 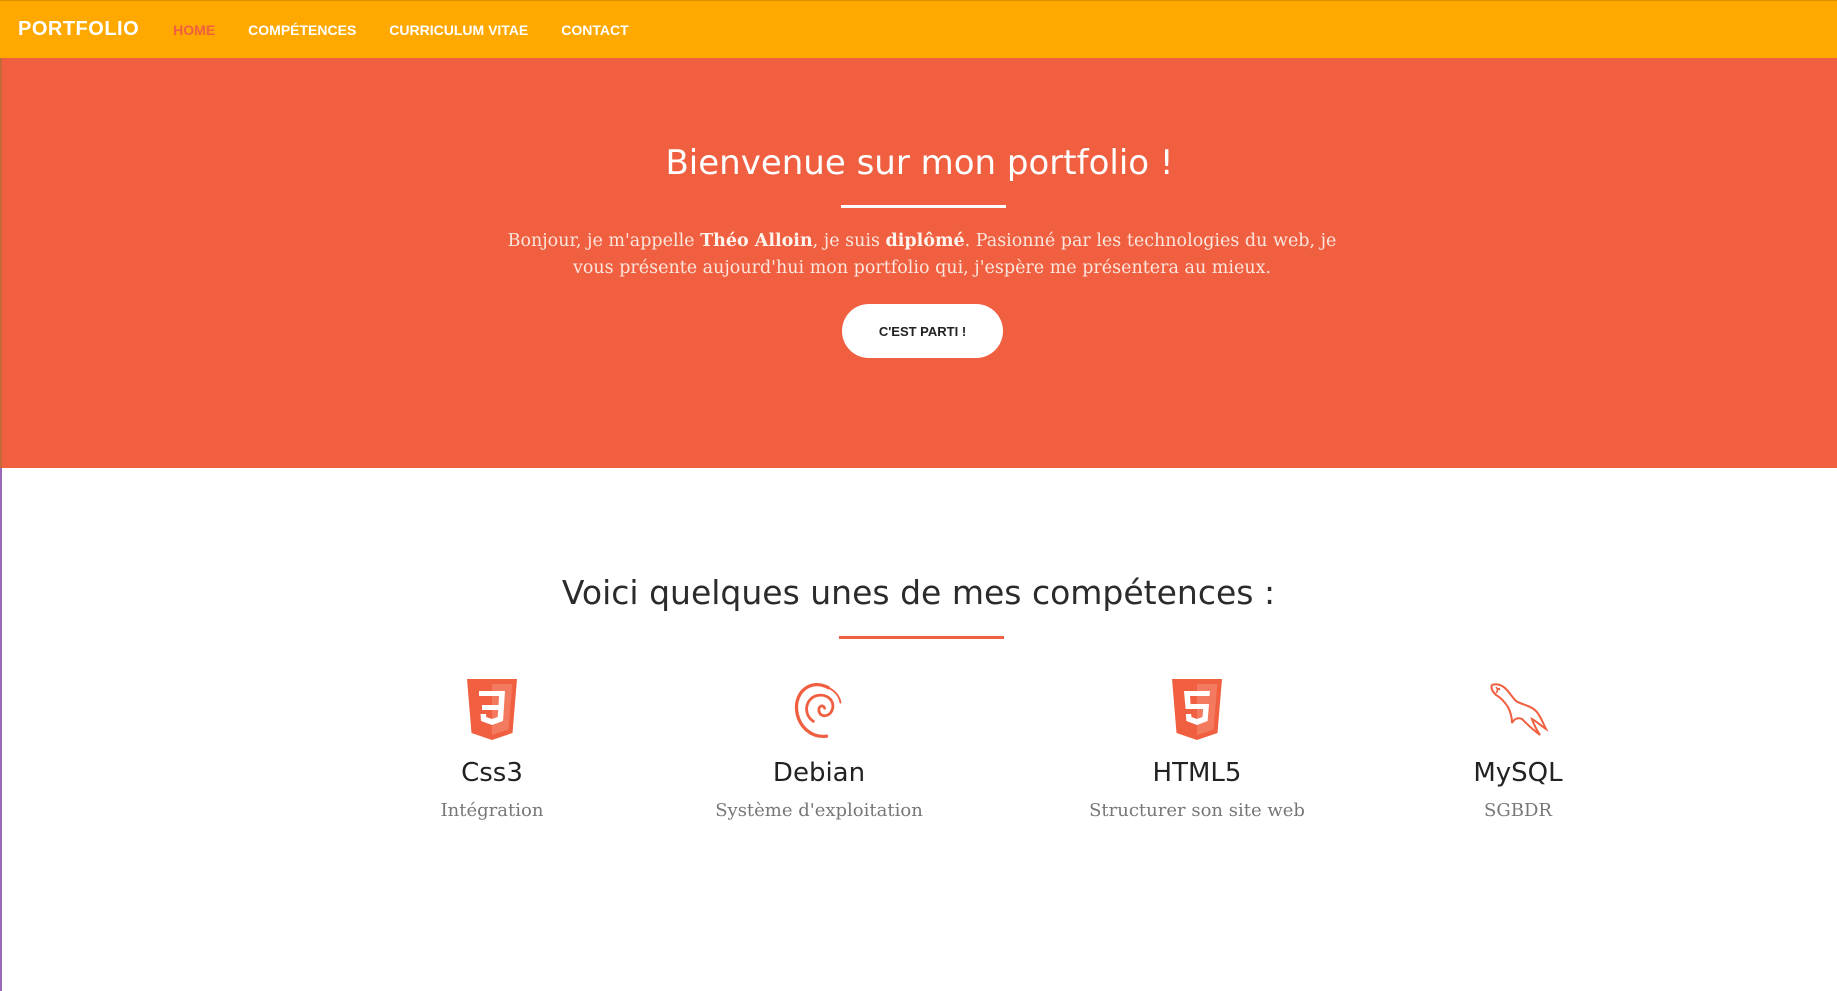 I want to click on intro-status: diplômé, so click(x=925, y=241).